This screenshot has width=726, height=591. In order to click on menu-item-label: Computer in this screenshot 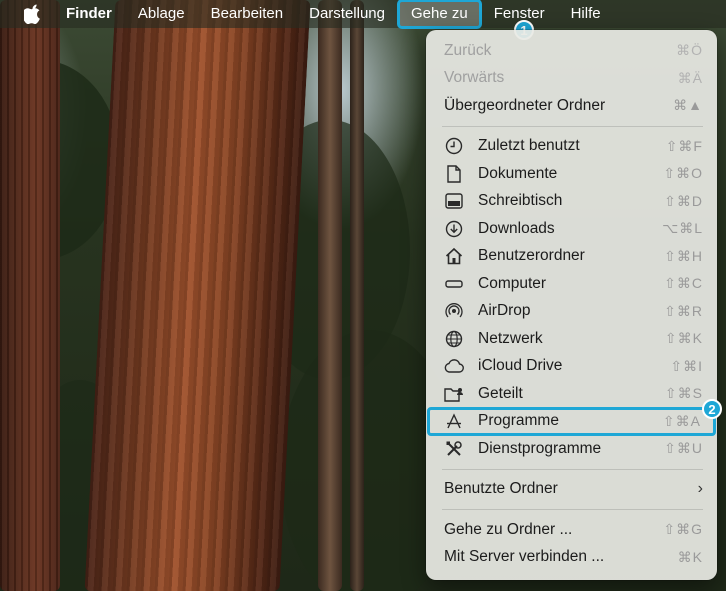, I will do `click(512, 283)`.